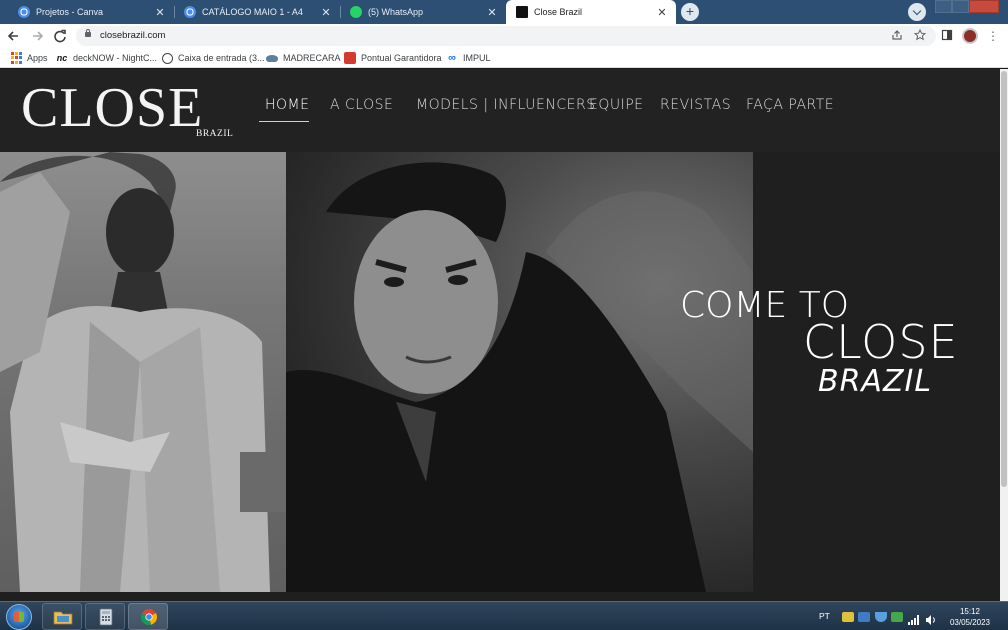 Image resolution: width=1008 pixels, height=630 pixels. Describe the element at coordinates (616, 105) in the screenshot. I see `nav-equipe: EQUIPE` at that location.